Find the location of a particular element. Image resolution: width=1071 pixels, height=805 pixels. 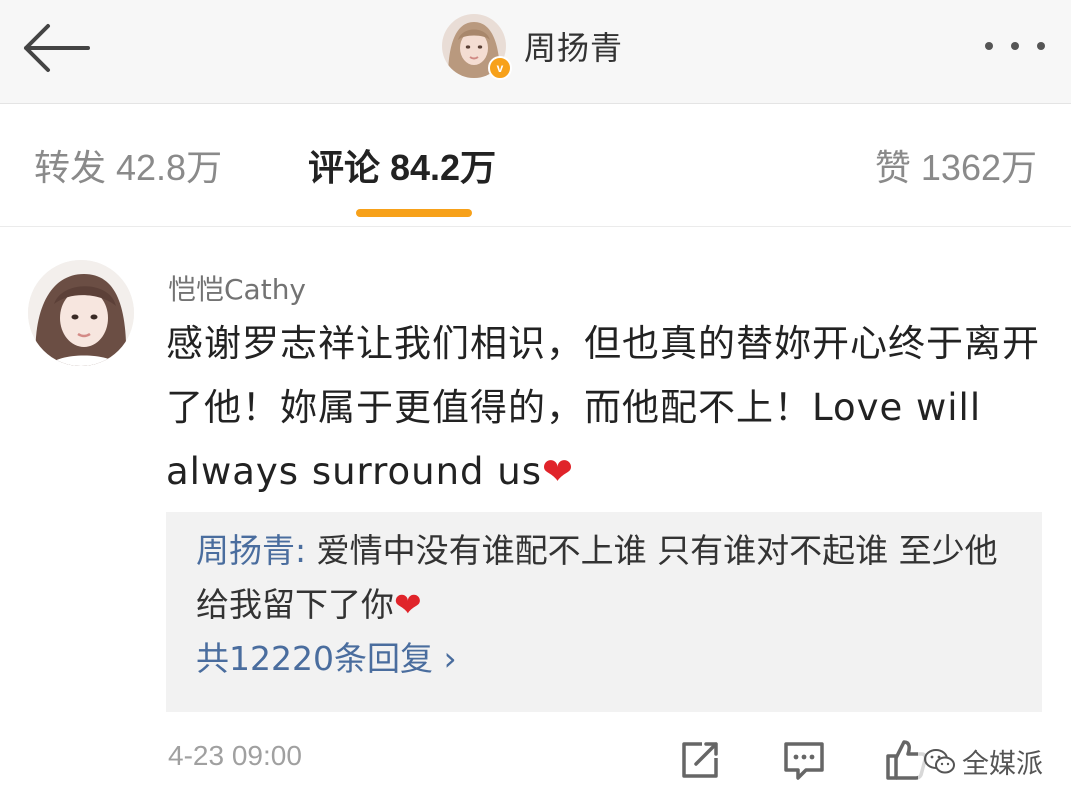

active-tab-indicator is located at coordinates (414, 213).